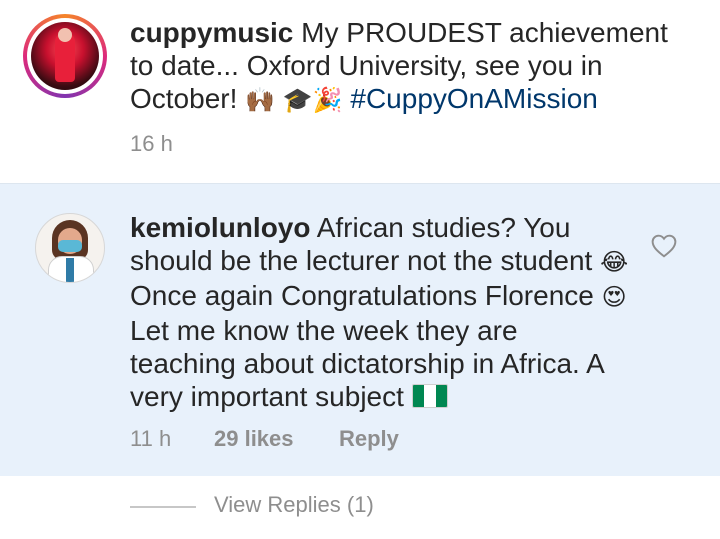 The height and width of the screenshot is (539, 720). What do you see at coordinates (254, 439) in the screenshot?
I see `comment-likes-count: 29 likes` at bounding box center [254, 439].